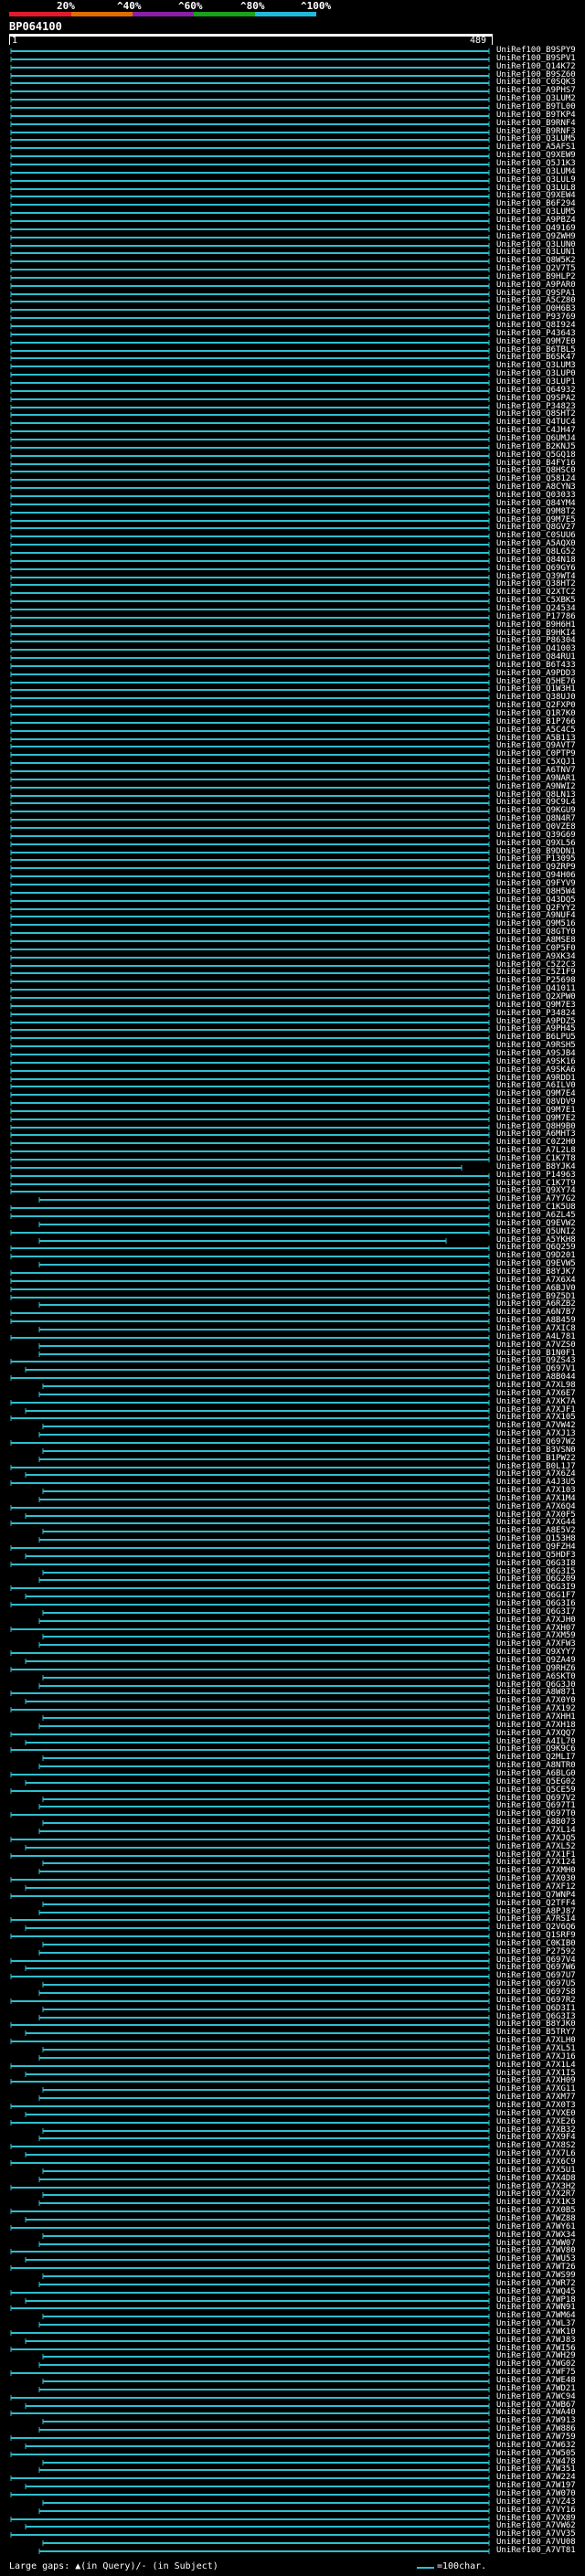  Describe the element at coordinates (426, 2568) in the screenshot. I see `scale-legend-line` at that location.